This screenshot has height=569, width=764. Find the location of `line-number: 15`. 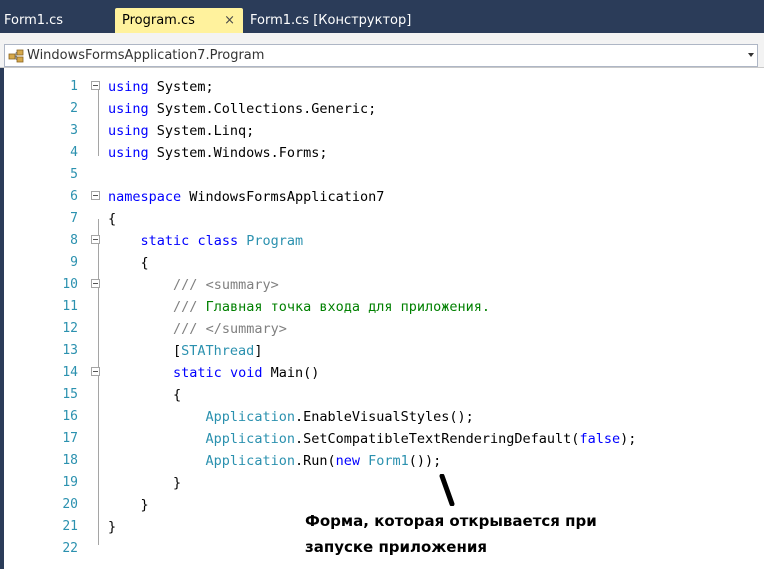

line-number: 15 is located at coordinates (70, 394).